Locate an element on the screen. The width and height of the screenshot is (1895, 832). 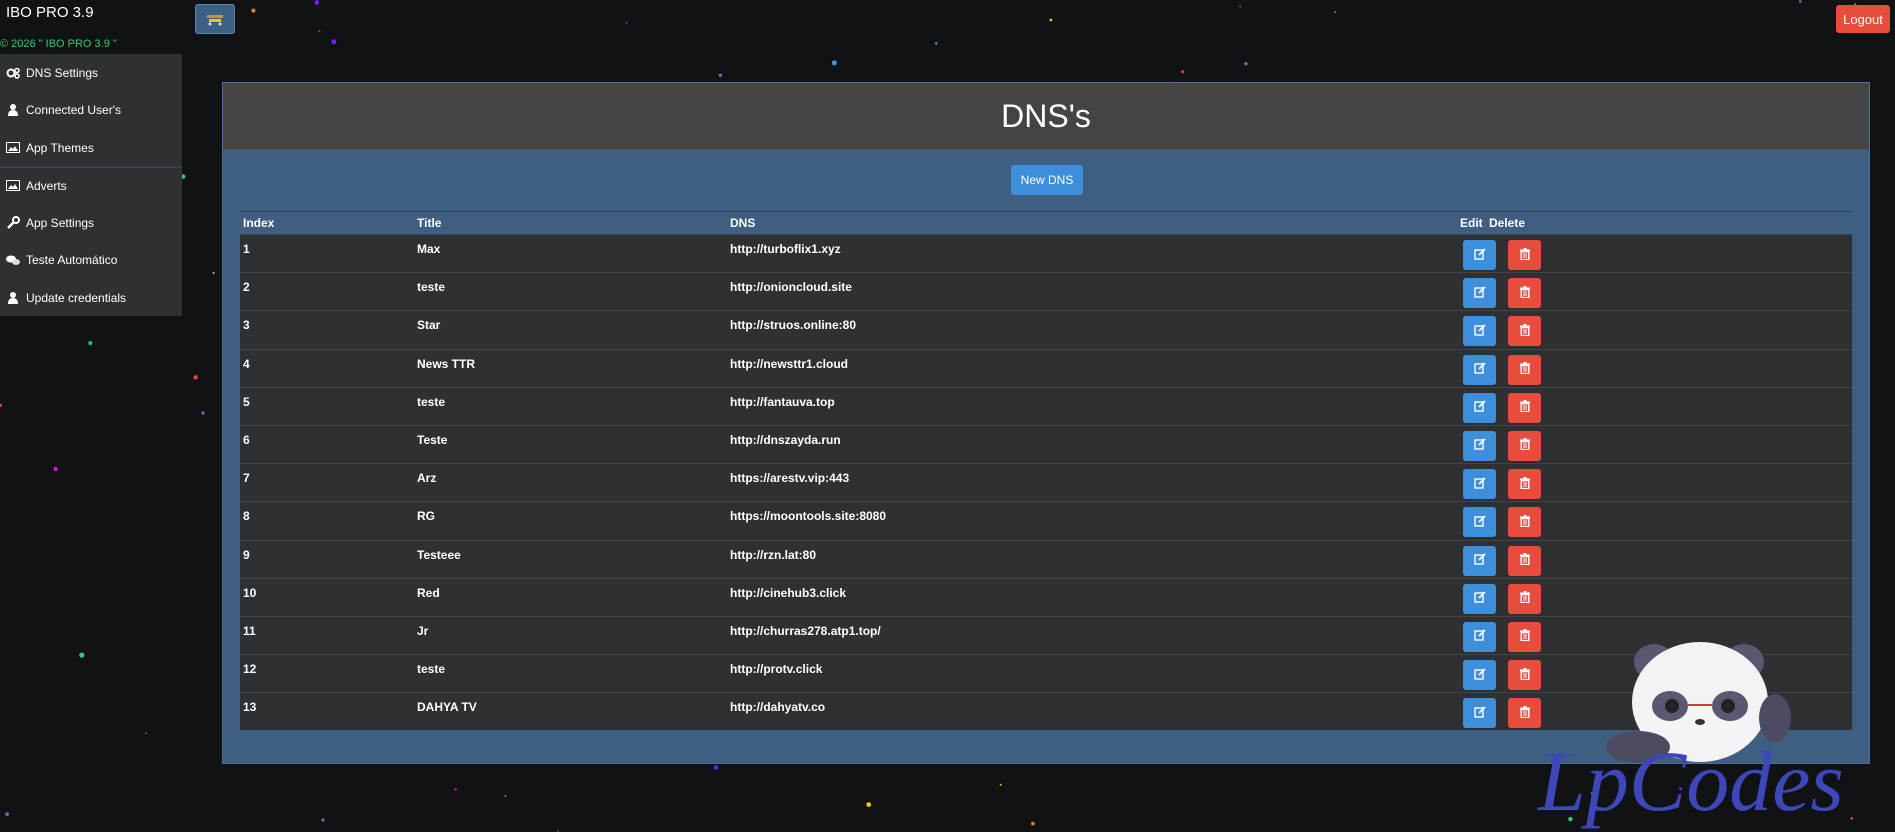
cell-title: Red is located at coordinates (428, 592).